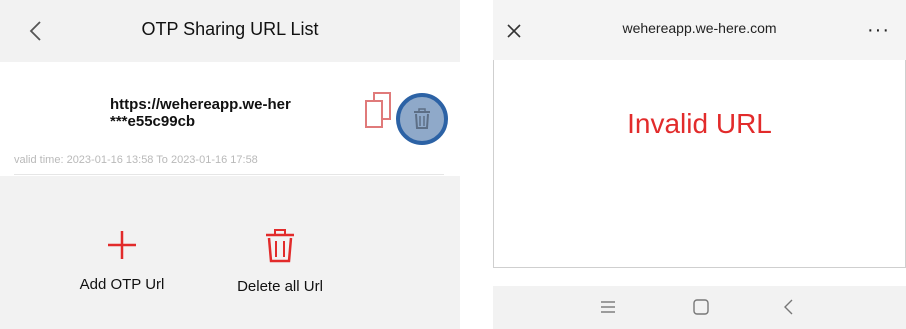  Describe the element at coordinates (122, 284) in the screenshot. I see `add-otp-url-label: Add OTP Url` at that location.